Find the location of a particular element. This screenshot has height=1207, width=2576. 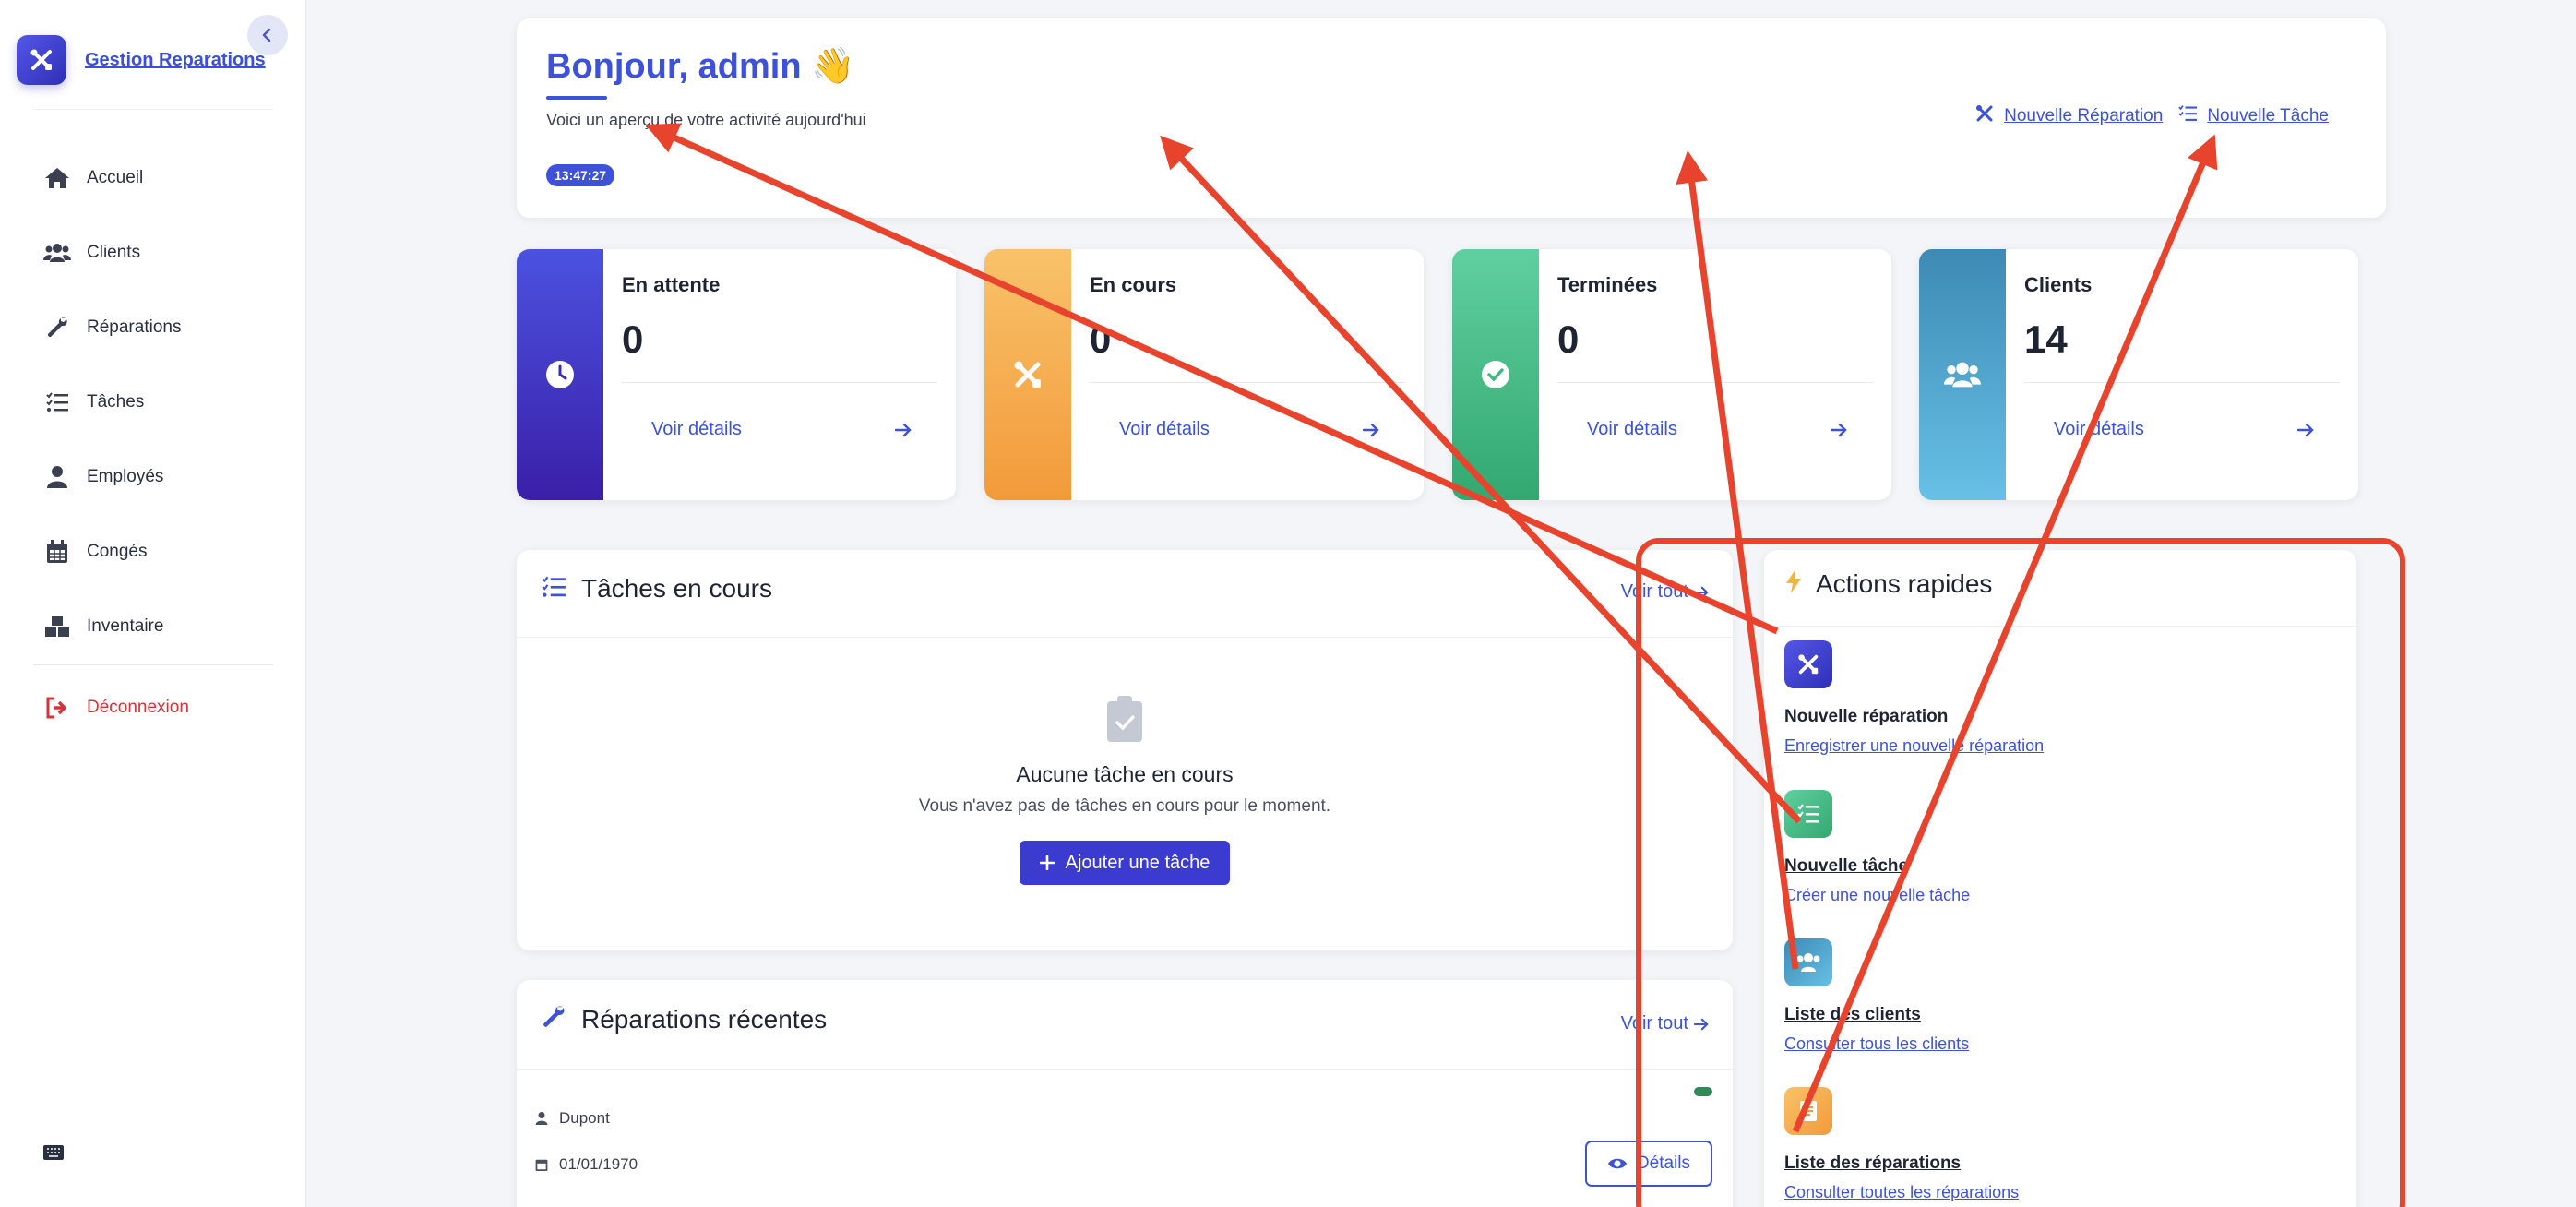

quick-action-new-task: Nouvelle tâche Créer une nouvelle tâche is located at coordinates (1877, 847).